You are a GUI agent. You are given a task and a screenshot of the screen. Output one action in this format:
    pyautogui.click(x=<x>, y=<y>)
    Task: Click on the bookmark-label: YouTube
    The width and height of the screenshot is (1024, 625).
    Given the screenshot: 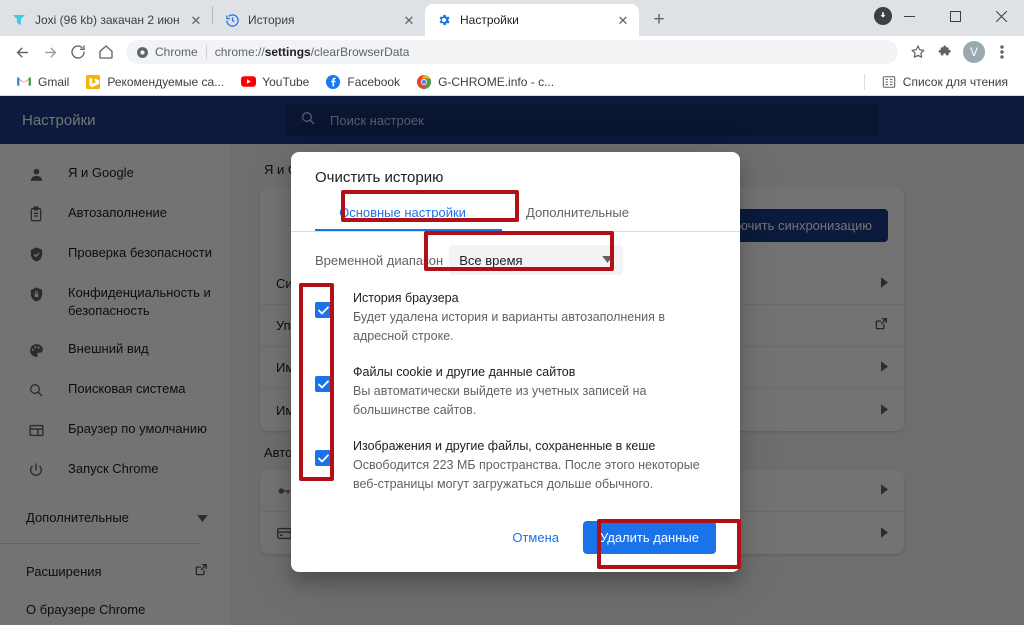 What is the action you would take?
    pyautogui.click(x=286, y=81)
    